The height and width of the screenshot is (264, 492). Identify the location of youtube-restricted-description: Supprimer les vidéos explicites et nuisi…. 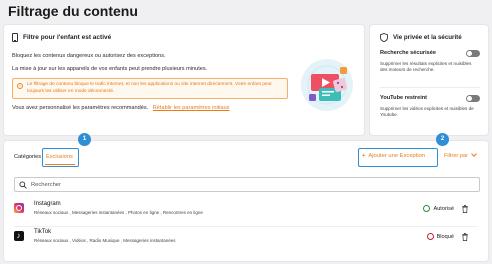
(427, 112).